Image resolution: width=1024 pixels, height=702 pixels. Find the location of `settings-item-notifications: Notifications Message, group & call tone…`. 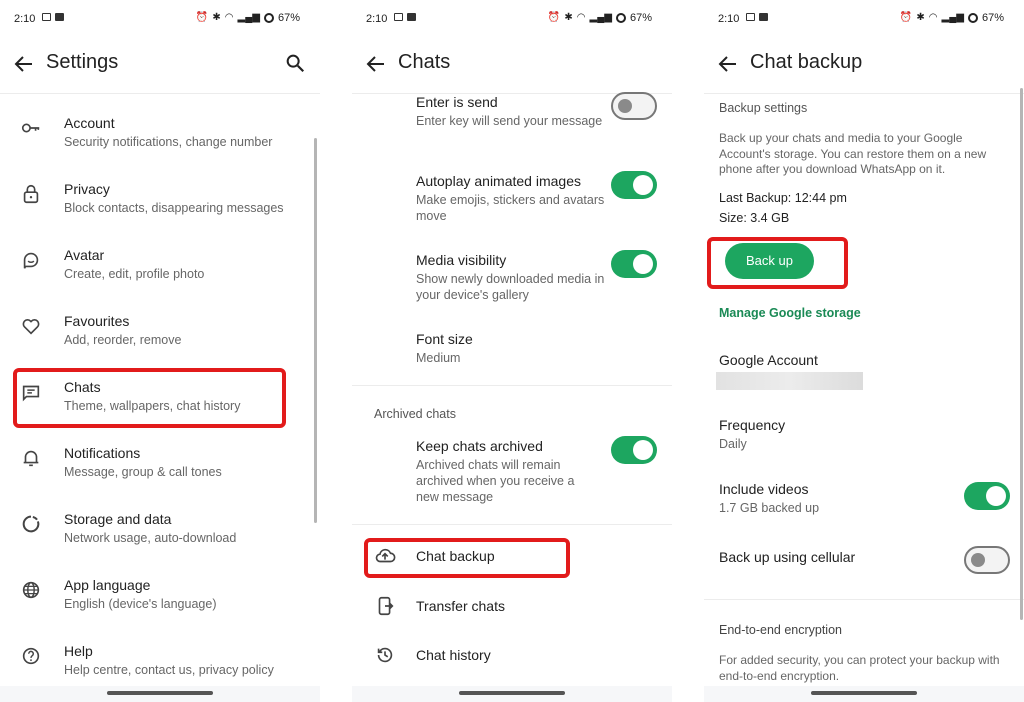

settings-item-notifications: Notifications Message, group & call tone… is located at coordinates (160, 458).